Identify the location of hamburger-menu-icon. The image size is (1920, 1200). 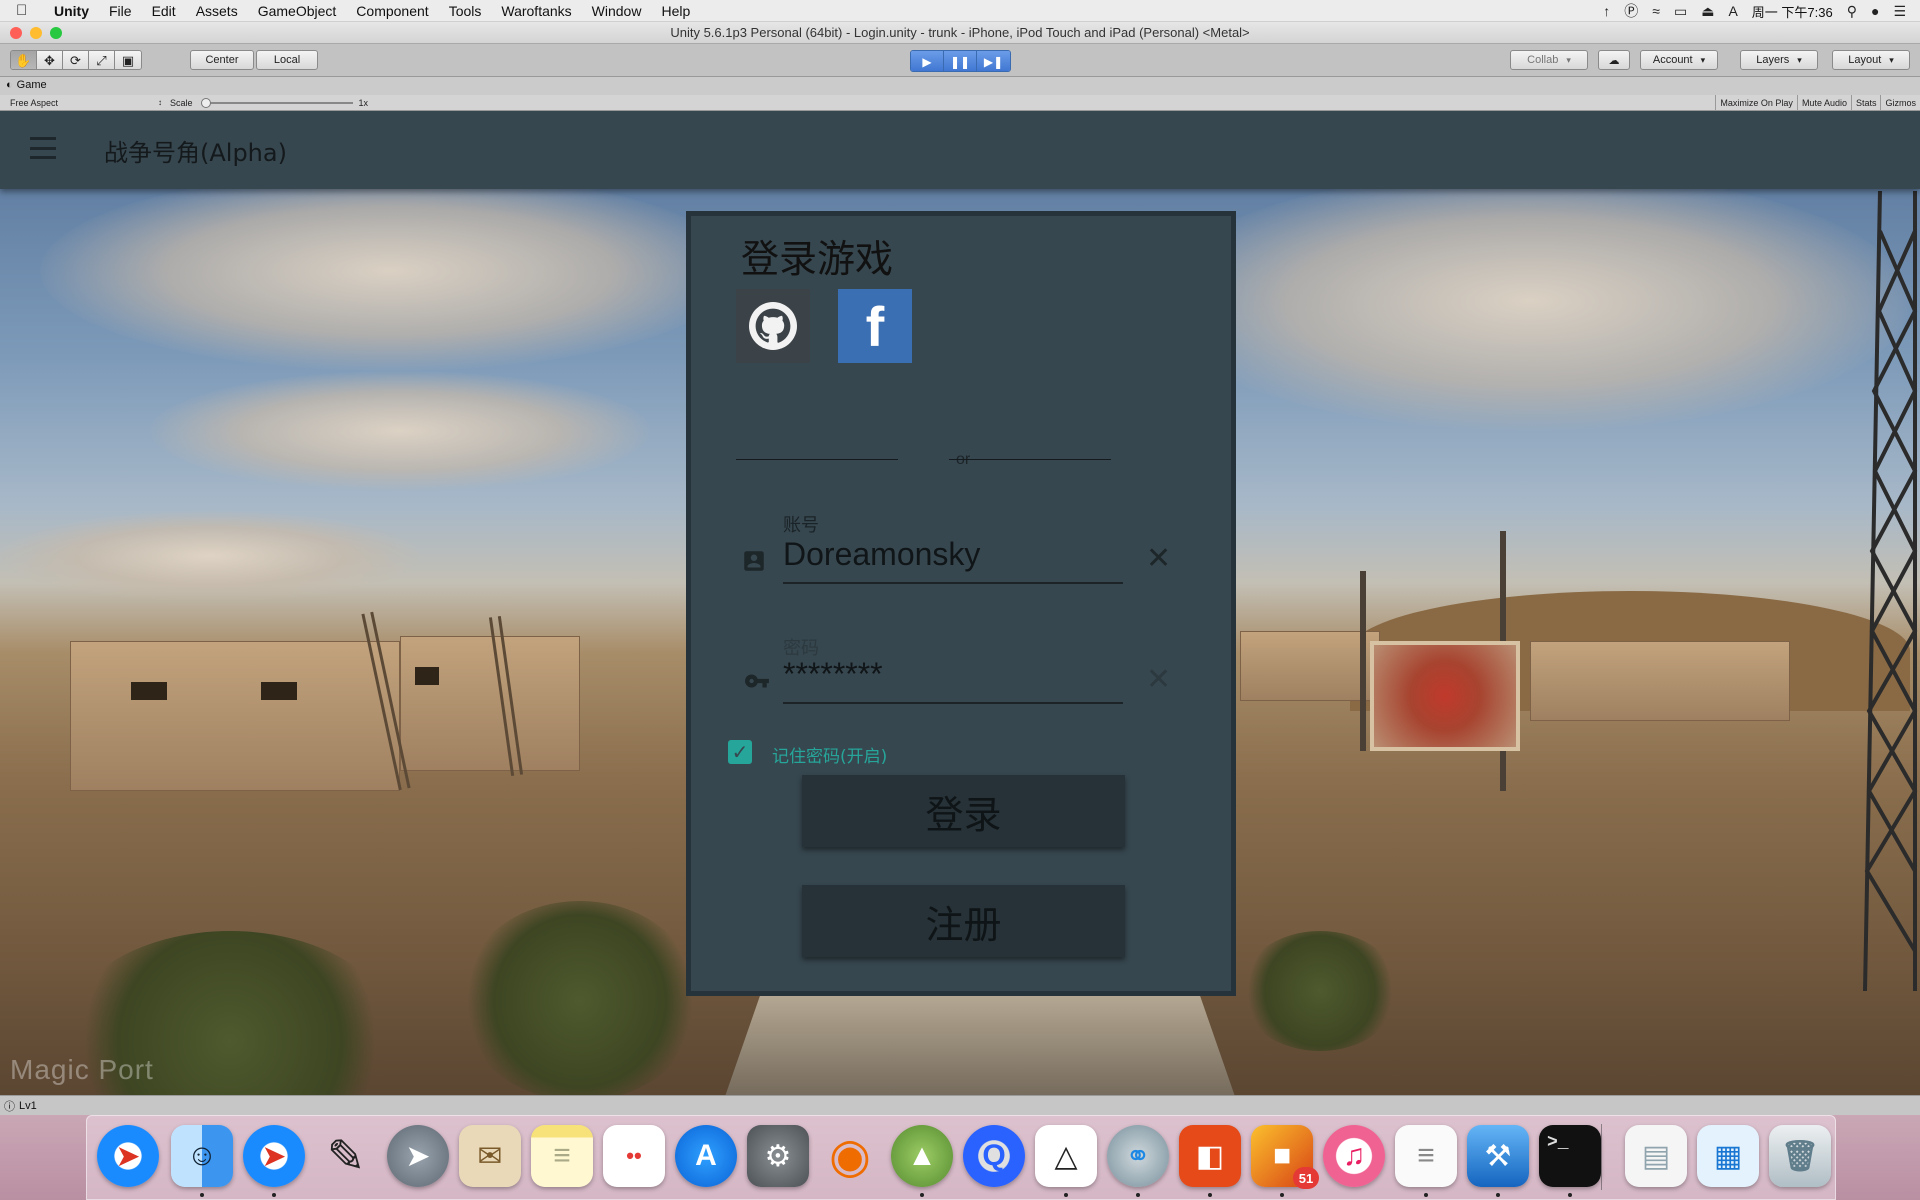
(43, 148).